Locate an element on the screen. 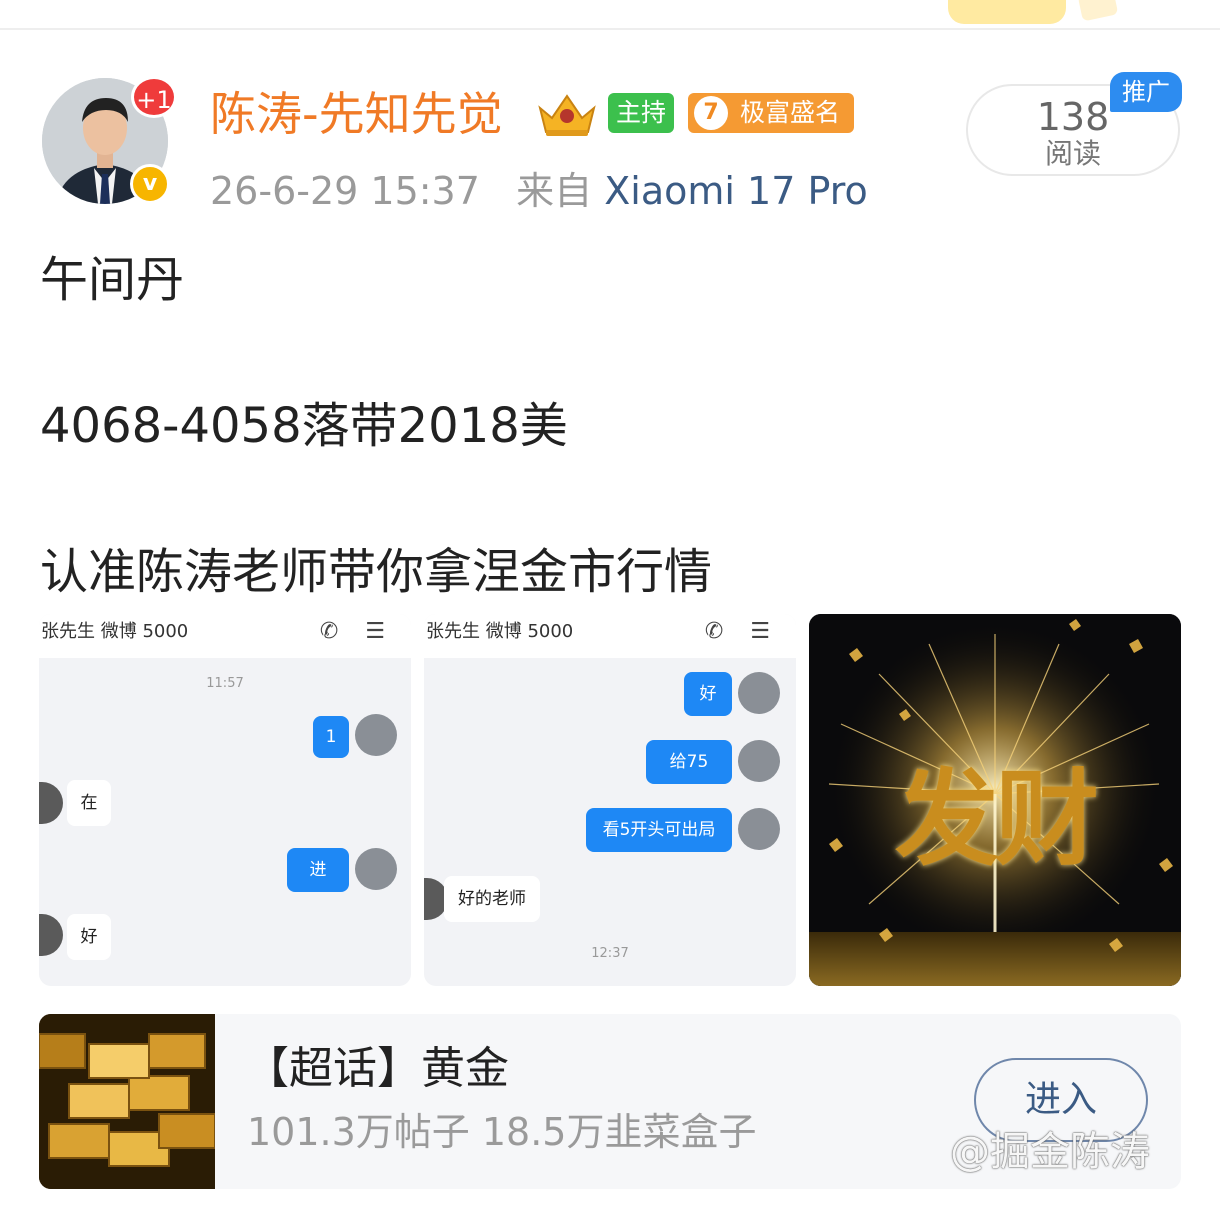 This screenshot has height=1220, width=1220. watermark: @掘金陈涛 is located at coordinates (1050, 1152).